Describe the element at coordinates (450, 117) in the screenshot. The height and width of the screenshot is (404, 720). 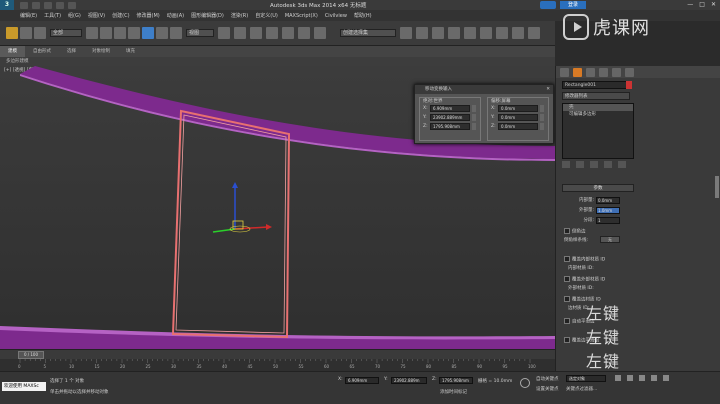
I see `abs-y-input: 23902.889mm` at that location.